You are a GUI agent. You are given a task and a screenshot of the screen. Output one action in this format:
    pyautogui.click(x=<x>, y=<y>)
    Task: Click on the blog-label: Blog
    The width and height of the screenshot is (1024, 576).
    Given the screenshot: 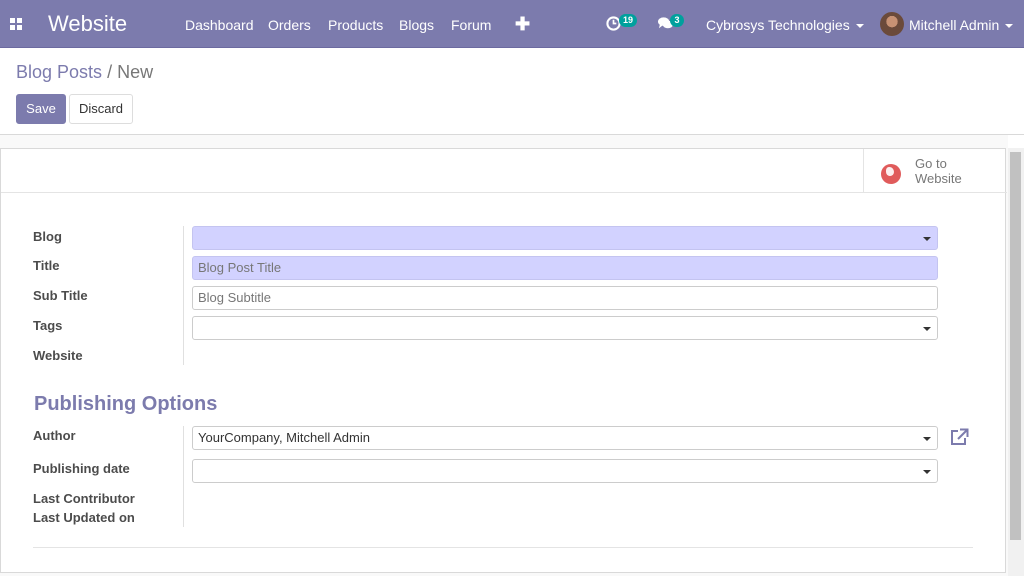 What is the action you would take?
    pyautogui.click(x=47, y=236)
    